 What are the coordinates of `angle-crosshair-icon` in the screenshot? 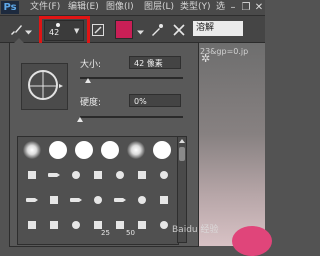 It's located at (46, 86).